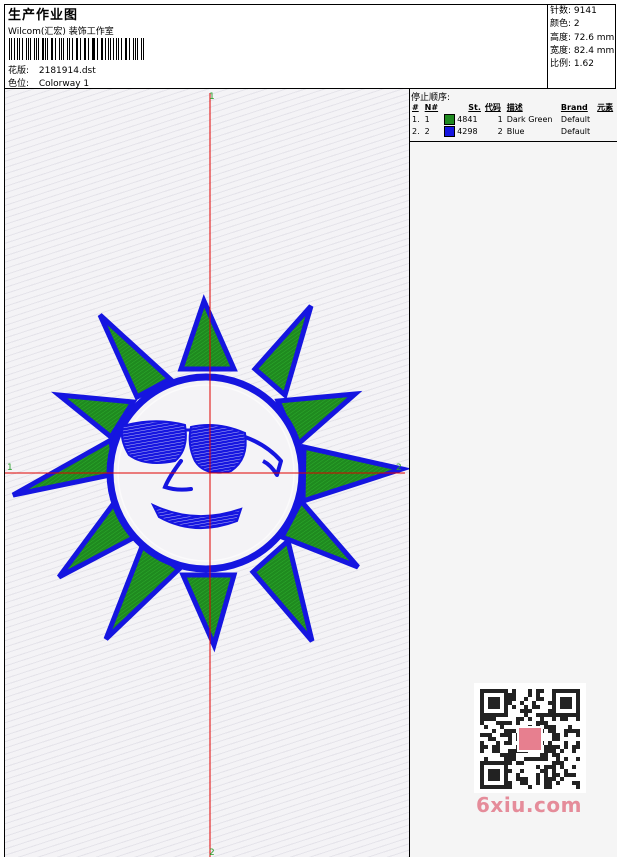 The width and height of the screenshot is (620, 861). I want to click on stat-colors: 颜色: 2, so click(565, 24).